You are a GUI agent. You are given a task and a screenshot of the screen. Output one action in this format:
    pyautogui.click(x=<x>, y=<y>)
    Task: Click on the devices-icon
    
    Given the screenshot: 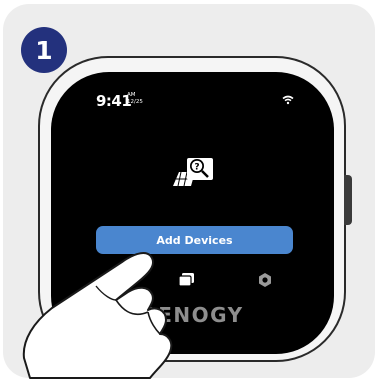 What is the action you would take?
    pyautogui.click(x=187, y=280)
    